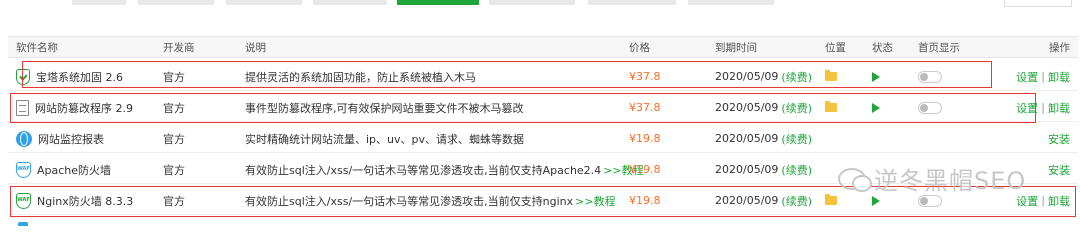  Describe the element at coordinates (360, 77) in the screenshot. I see `plugin-description: 提供灵活的系统加固功能，防止系统被植入木马` at that location.